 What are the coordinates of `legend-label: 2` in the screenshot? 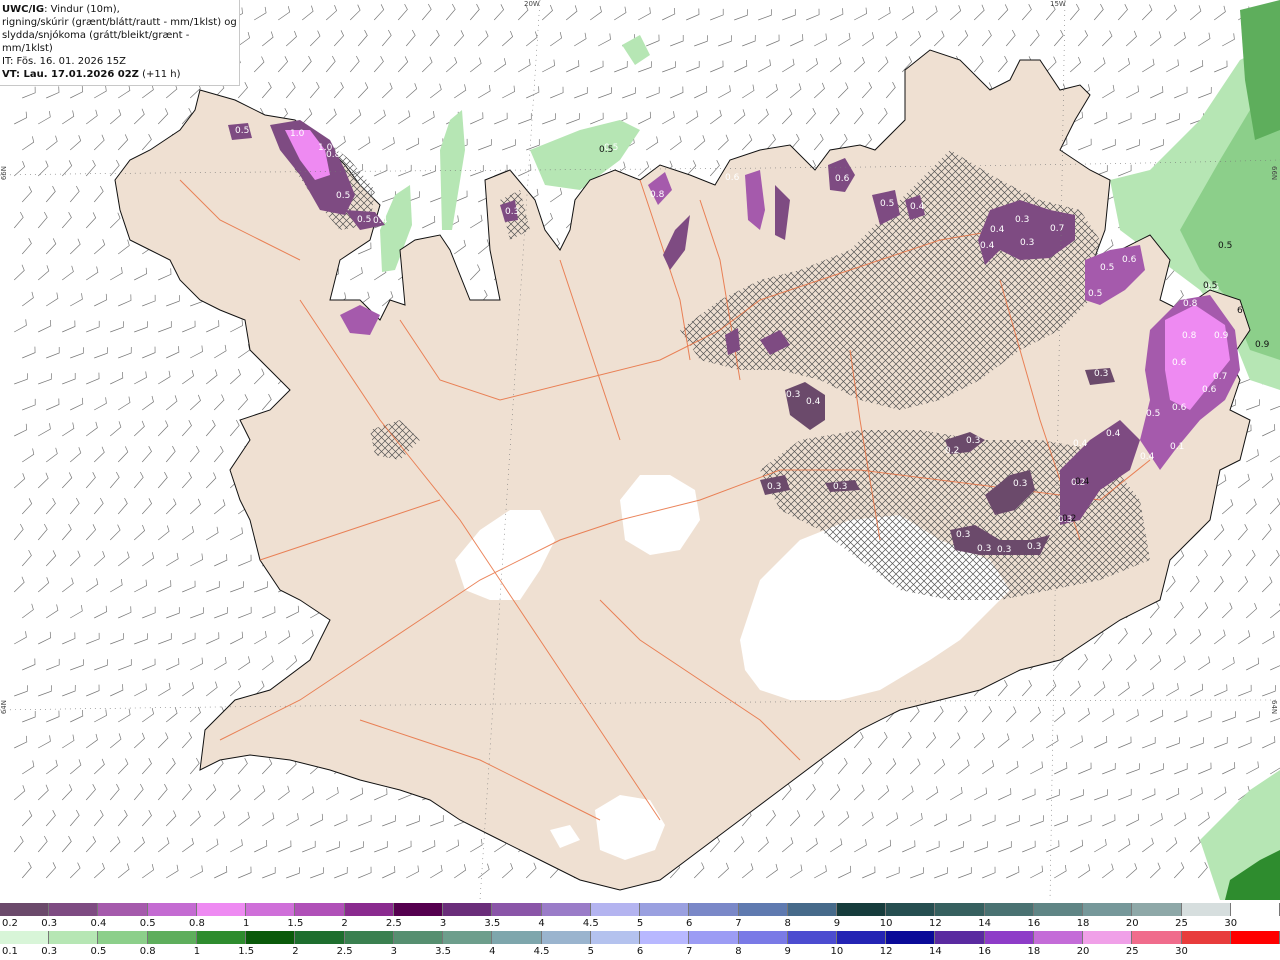 It's located at (295, 951).